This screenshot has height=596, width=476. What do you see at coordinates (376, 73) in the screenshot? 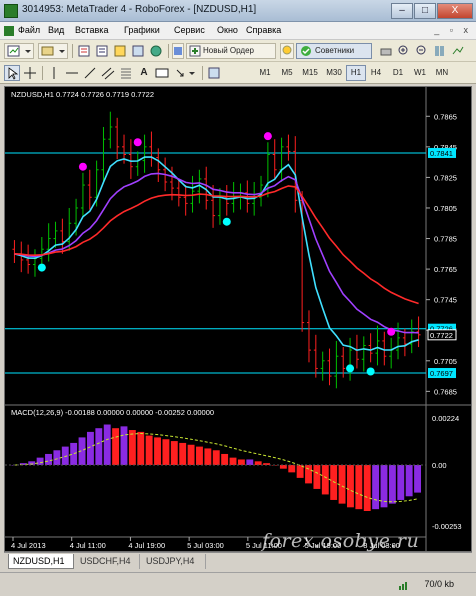
I see `timeframe-h4: H4` at bounding box center [376, 73].